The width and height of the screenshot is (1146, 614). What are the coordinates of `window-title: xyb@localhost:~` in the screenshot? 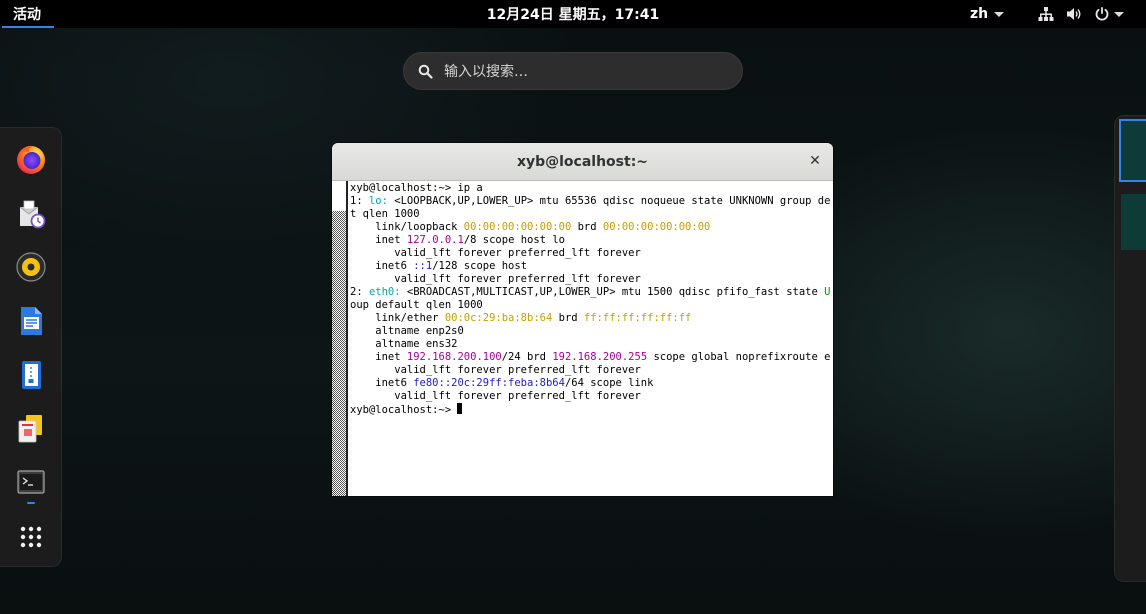 It's located at (582, 161).